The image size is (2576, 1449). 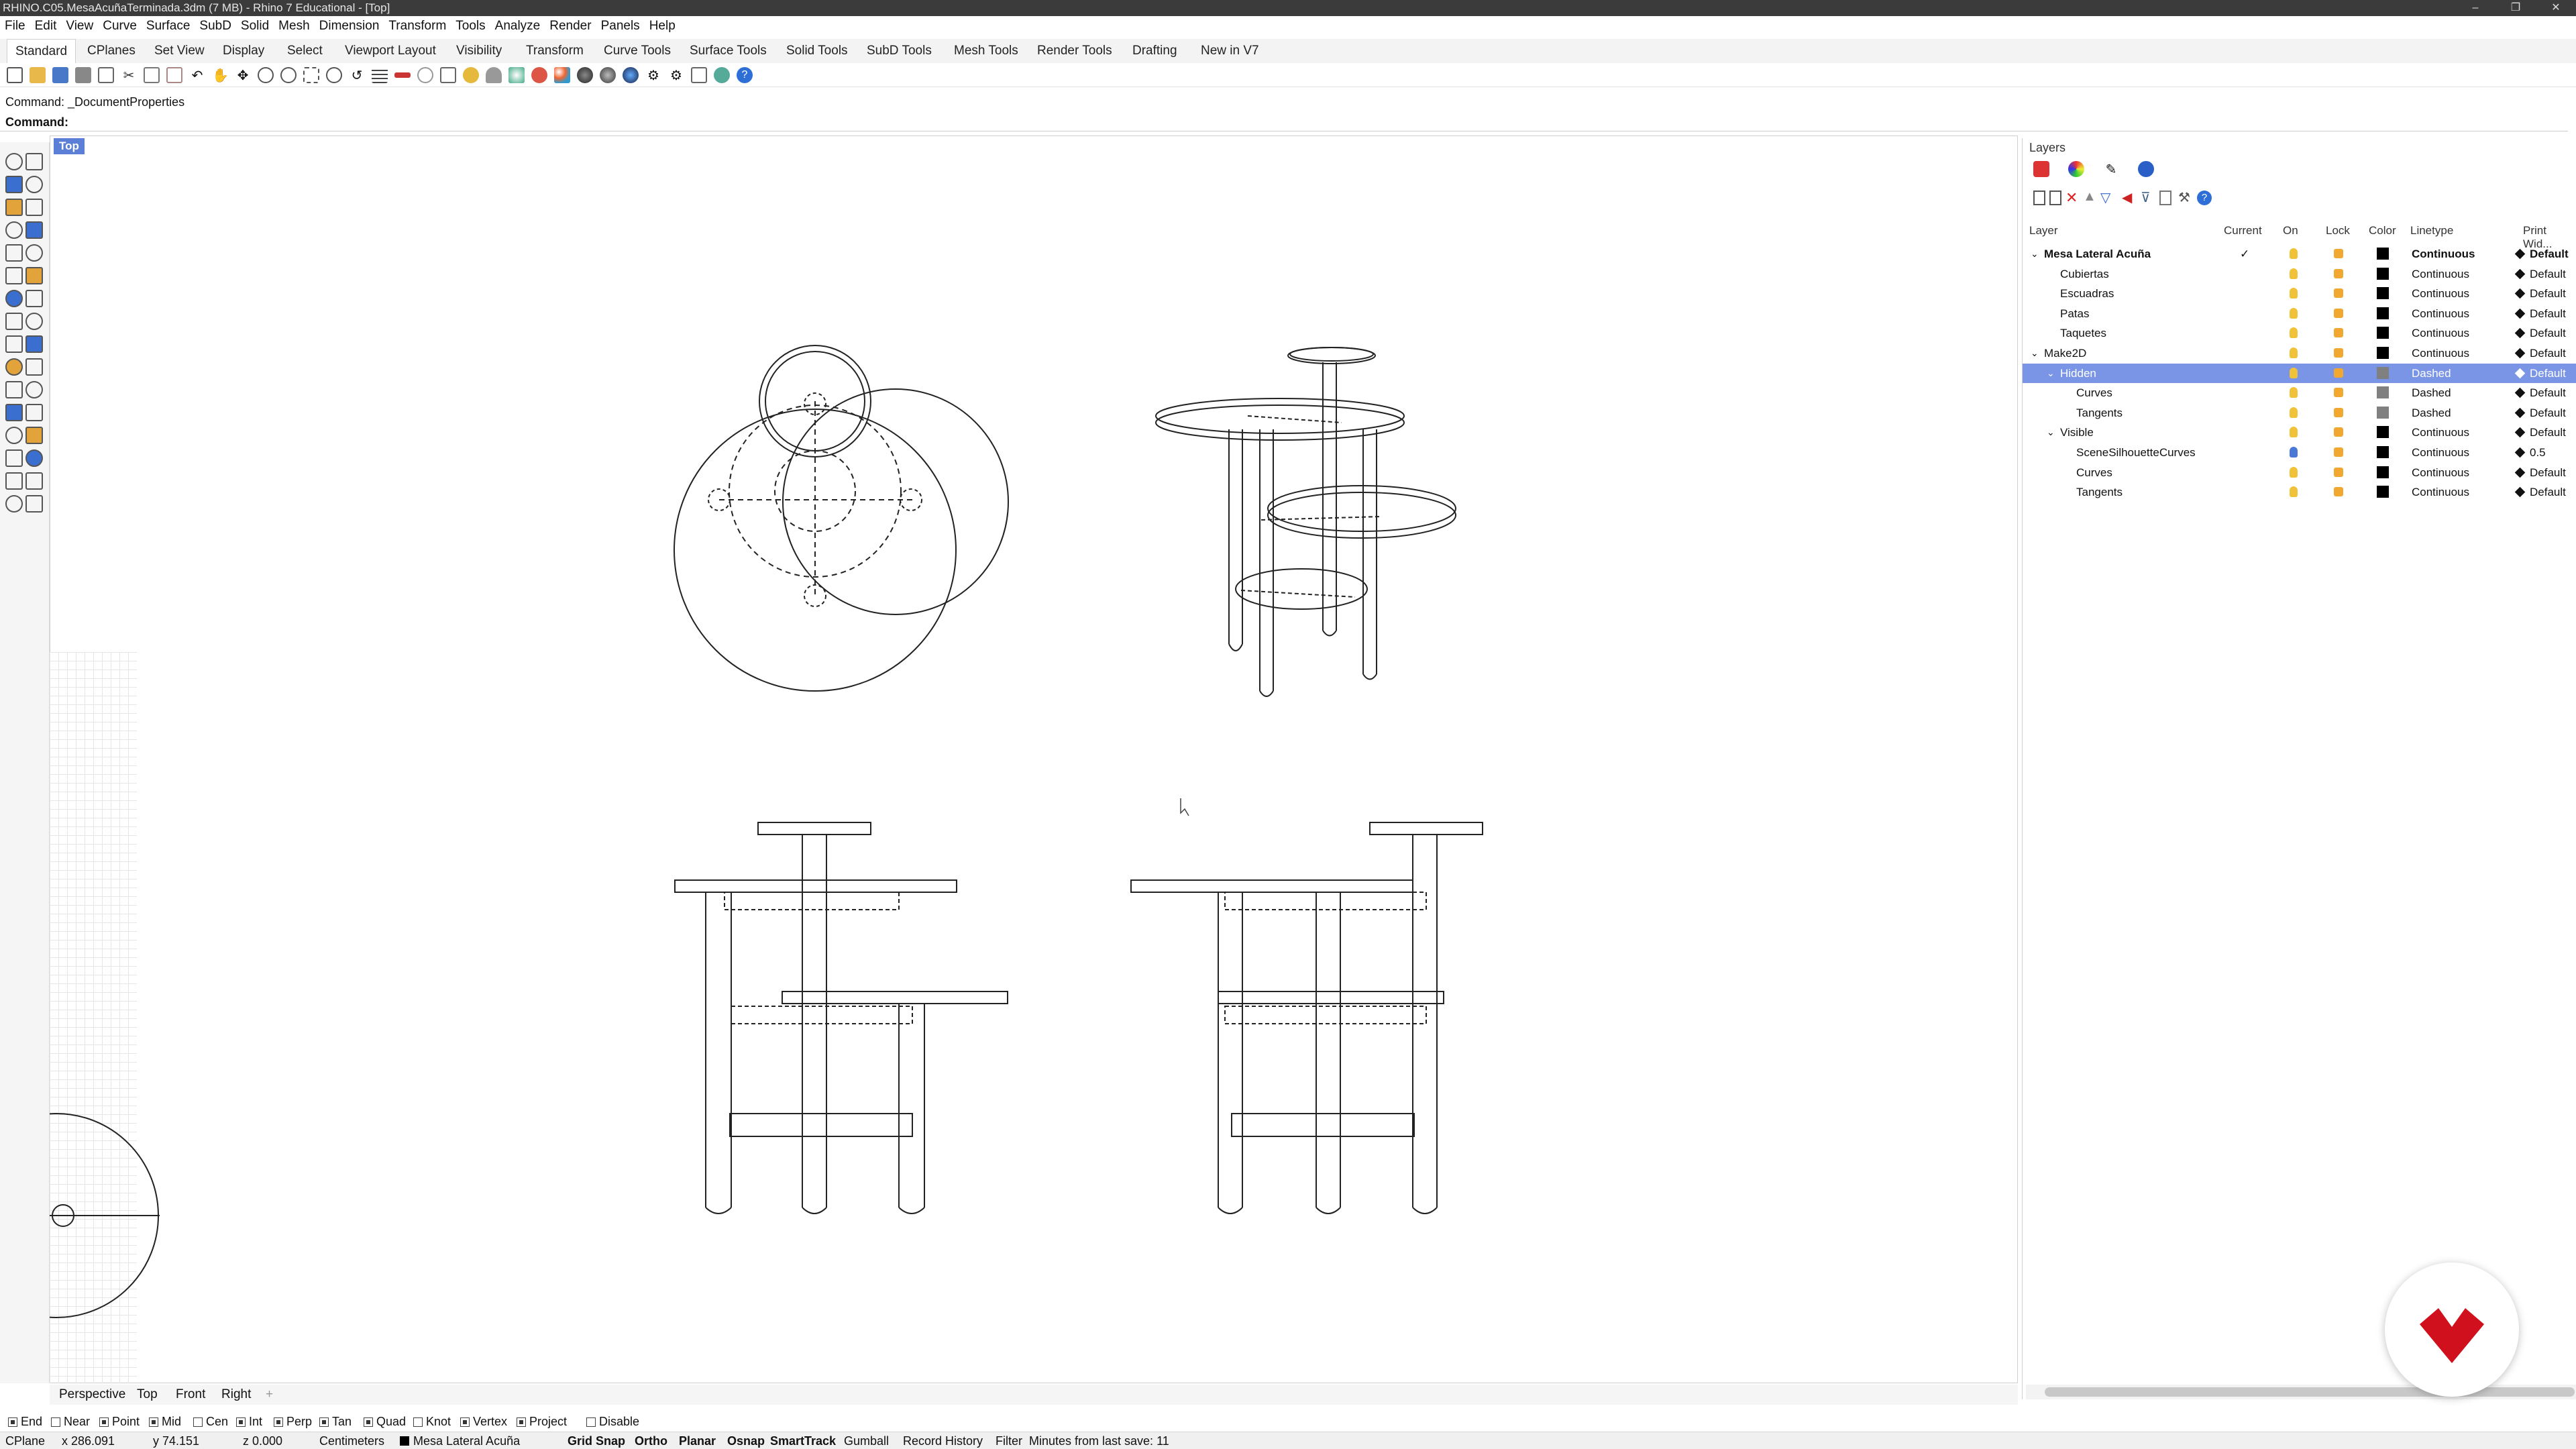 I want to click on filter-icon: ⊽, so click(x=2146, y=197).